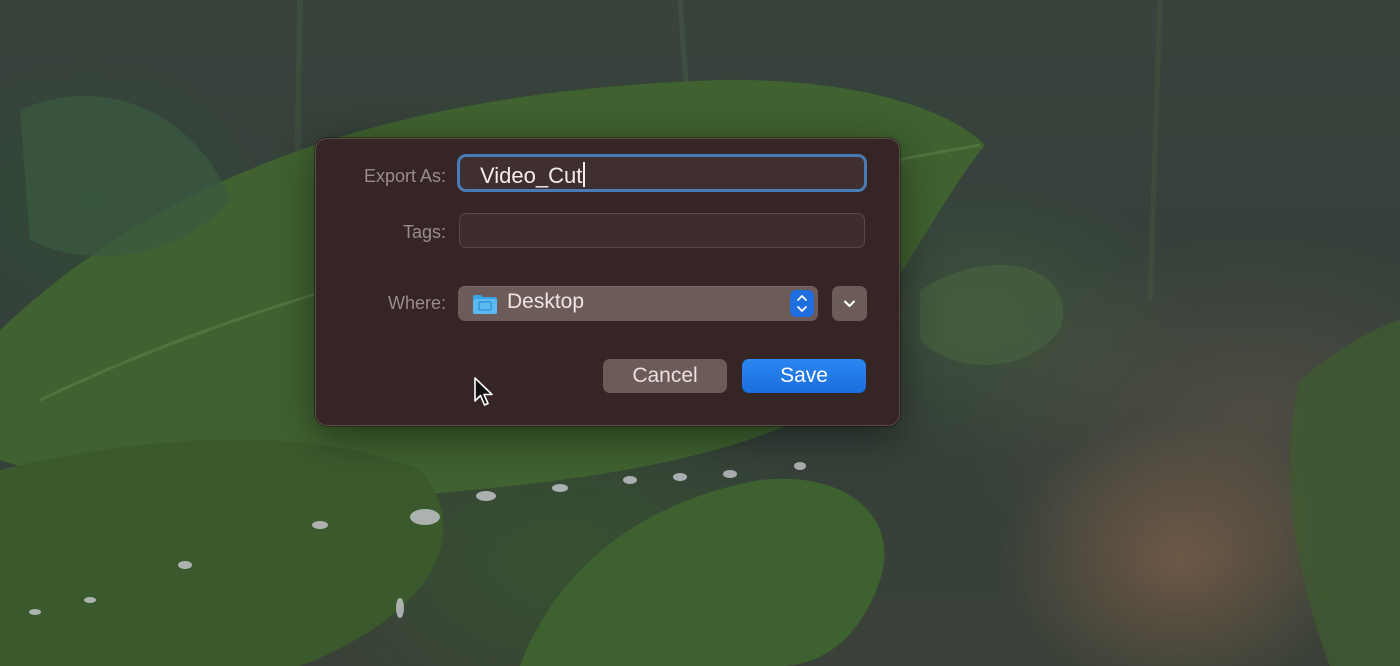  I want to click on chevron-down-icon, so click(849, 303).